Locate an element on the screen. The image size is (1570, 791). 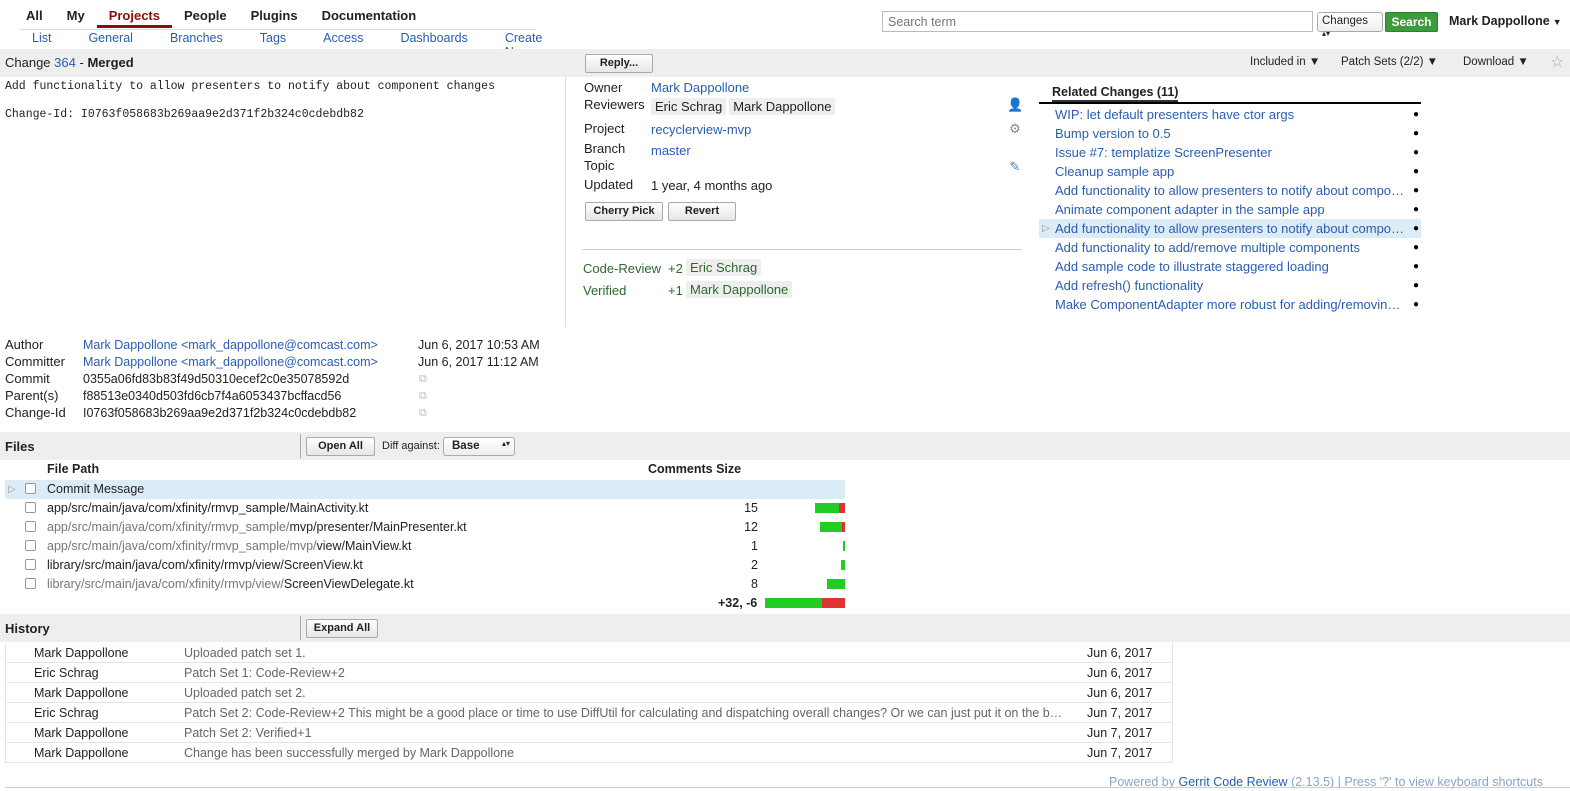
related-change-title: Issue #7: templatize ScreenPresenter is located at coordinates (1163, 152).